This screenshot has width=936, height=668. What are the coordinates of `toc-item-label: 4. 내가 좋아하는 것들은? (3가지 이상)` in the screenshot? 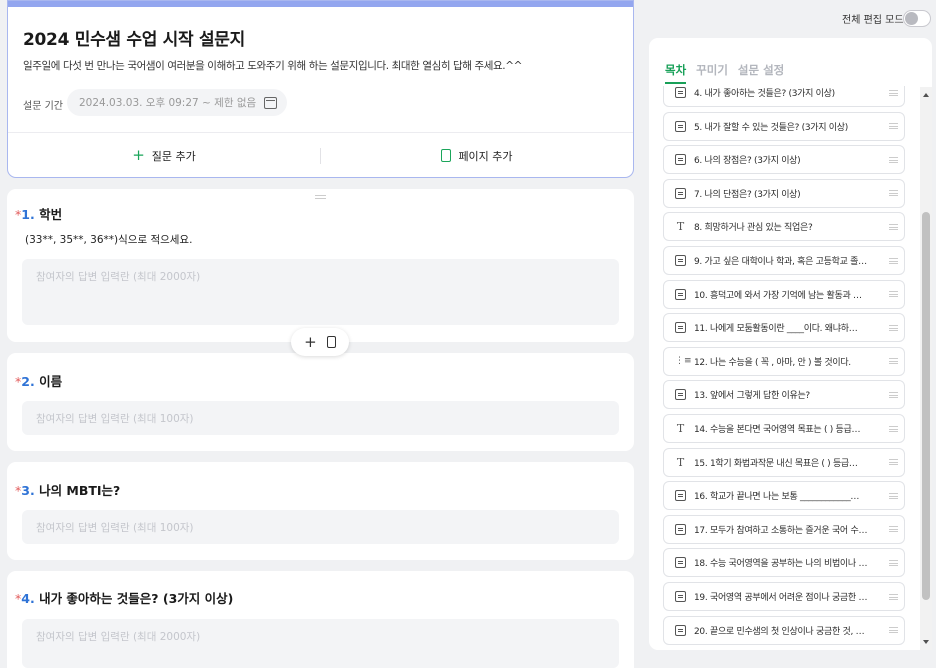 It's located at (764, 94).